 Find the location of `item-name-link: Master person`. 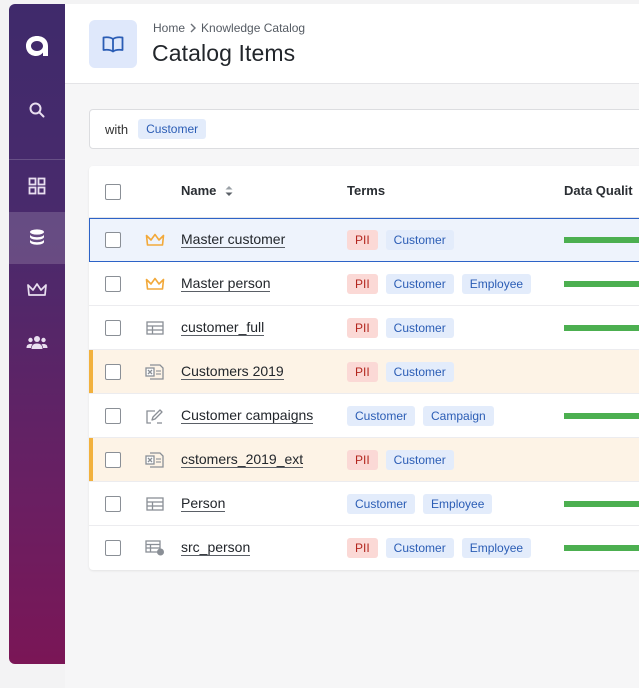

item-name-link: Master person is located at coordinates (226, 283).